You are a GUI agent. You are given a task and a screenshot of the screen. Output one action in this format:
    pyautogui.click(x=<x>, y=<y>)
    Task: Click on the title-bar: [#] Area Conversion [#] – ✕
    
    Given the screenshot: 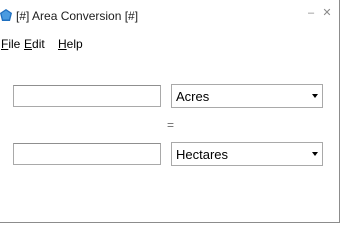 What is the action you would take?
    pyautogui.click(x=169, y=15)
    